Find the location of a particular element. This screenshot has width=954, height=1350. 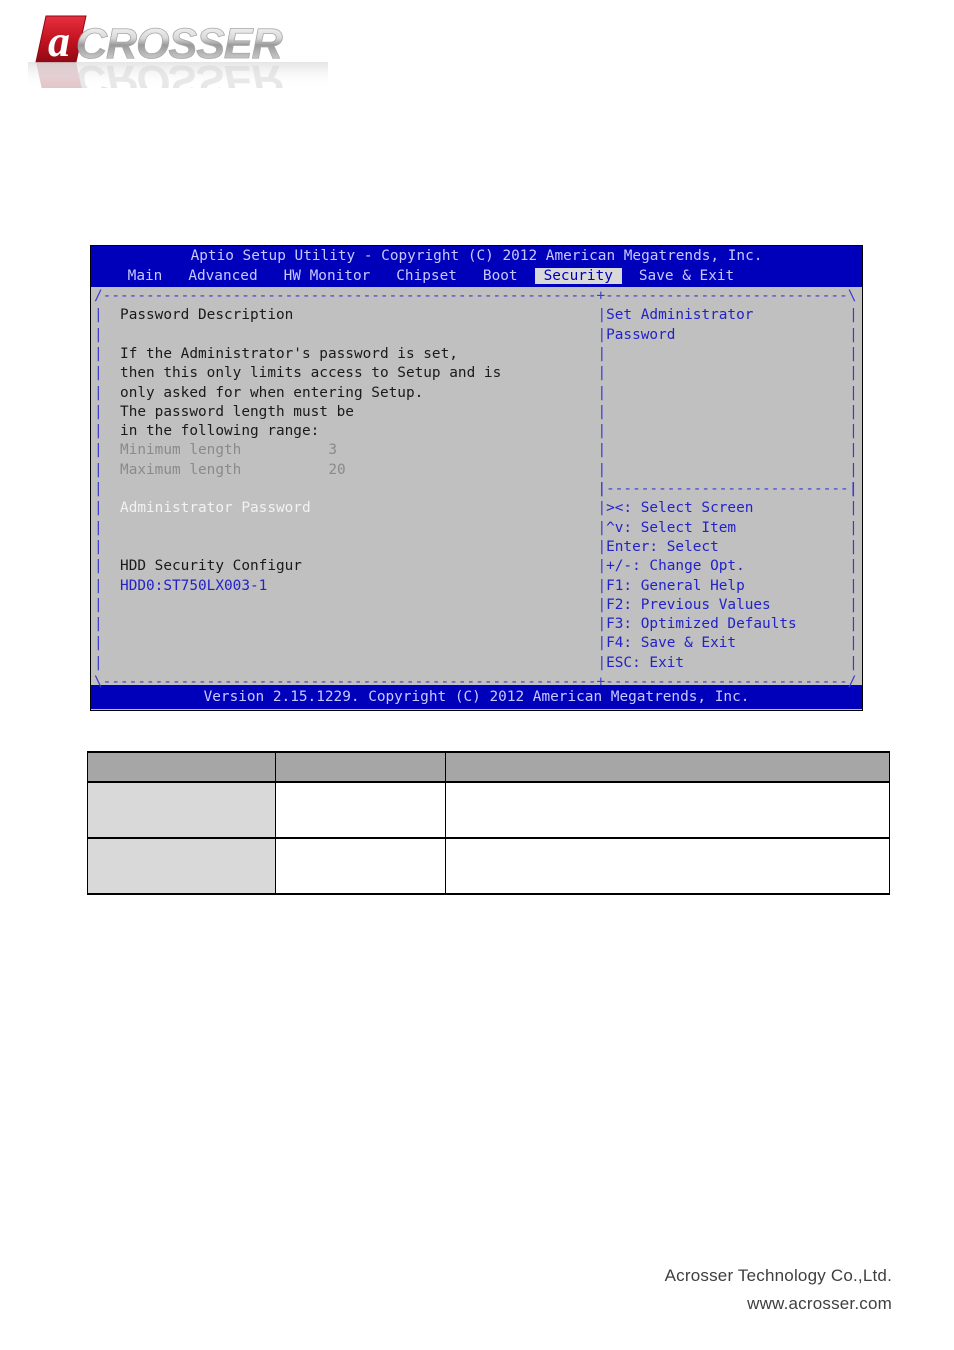

bios-tab-boot: Boot is located at coordinates (500, 276).